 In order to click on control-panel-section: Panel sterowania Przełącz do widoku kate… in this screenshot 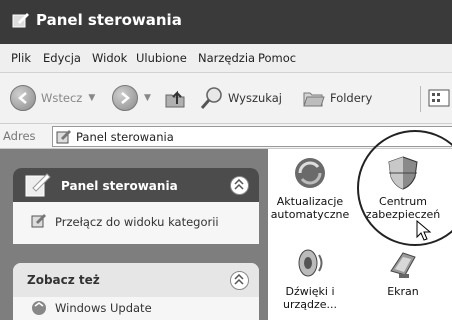, I will do `click(136, 206)`.